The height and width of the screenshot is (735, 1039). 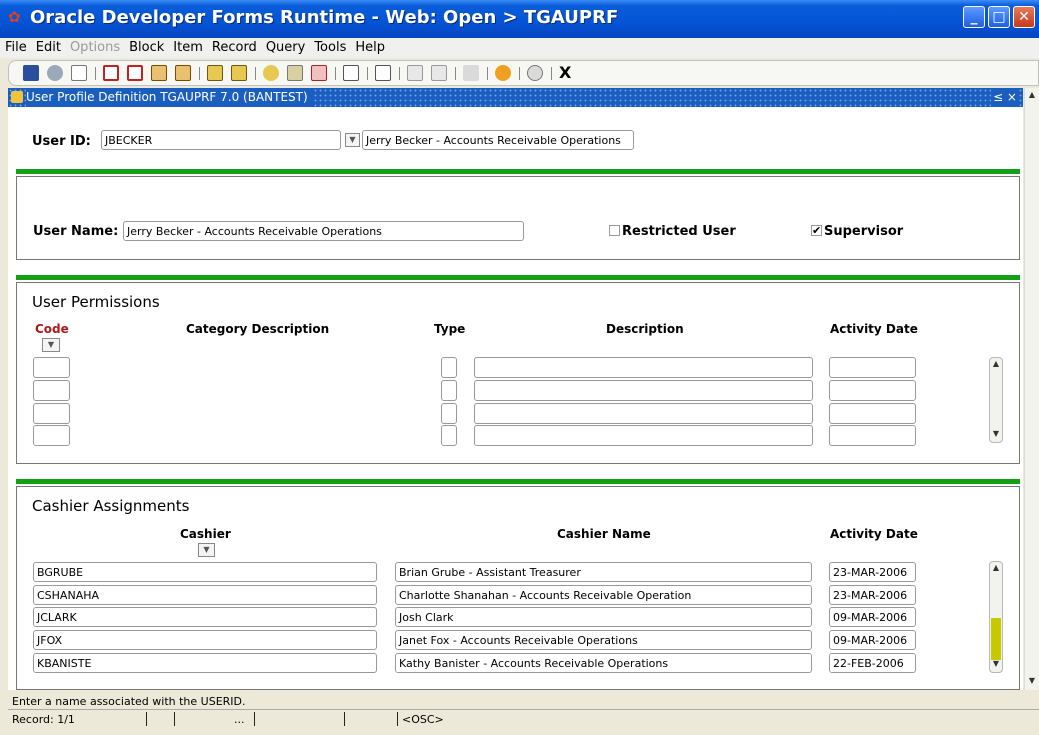 What do you see at coordinates (352, 140) in the screenshot?
I see `user-id-lov-button: ▼` at bounding box center [352, 140].